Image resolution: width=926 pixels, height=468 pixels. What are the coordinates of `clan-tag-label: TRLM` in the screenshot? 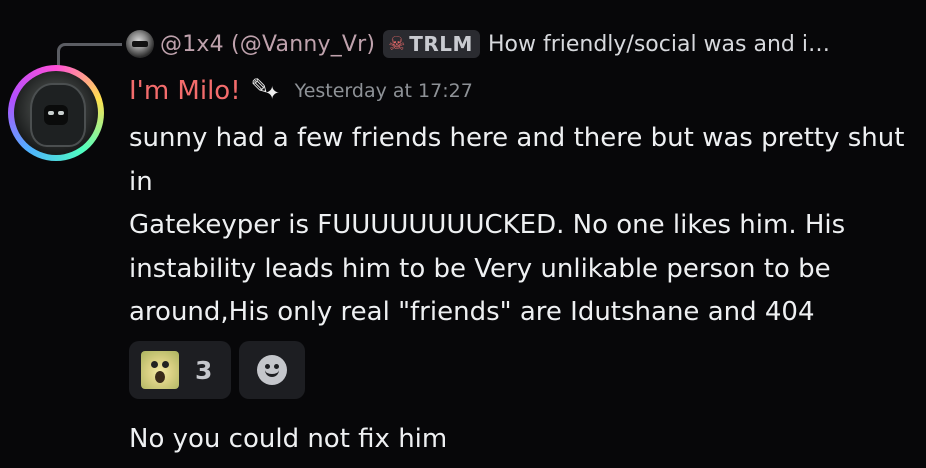 It's located at (441, 44).